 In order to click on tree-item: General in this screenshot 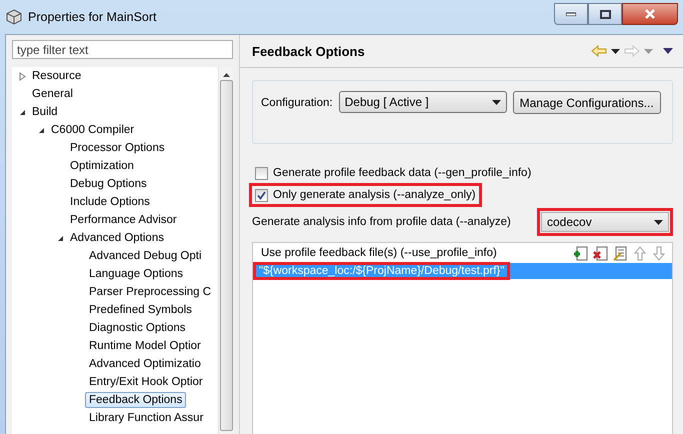, I will do `click(52, 94)`.